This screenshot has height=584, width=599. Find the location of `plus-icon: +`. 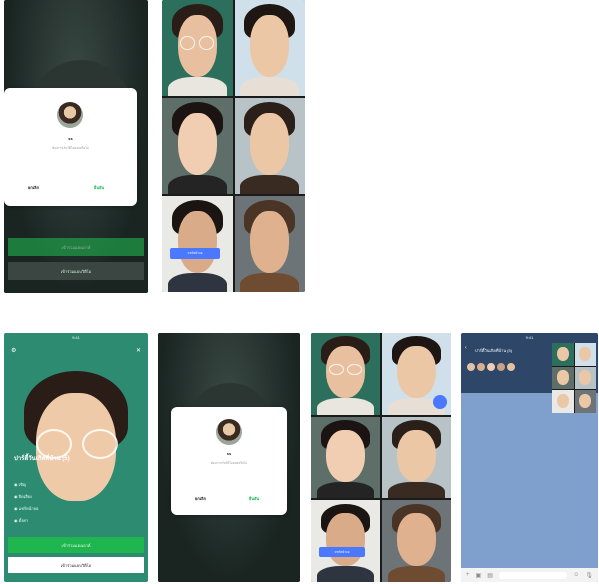

plus-icon: + is located at coordinates (468, 575).